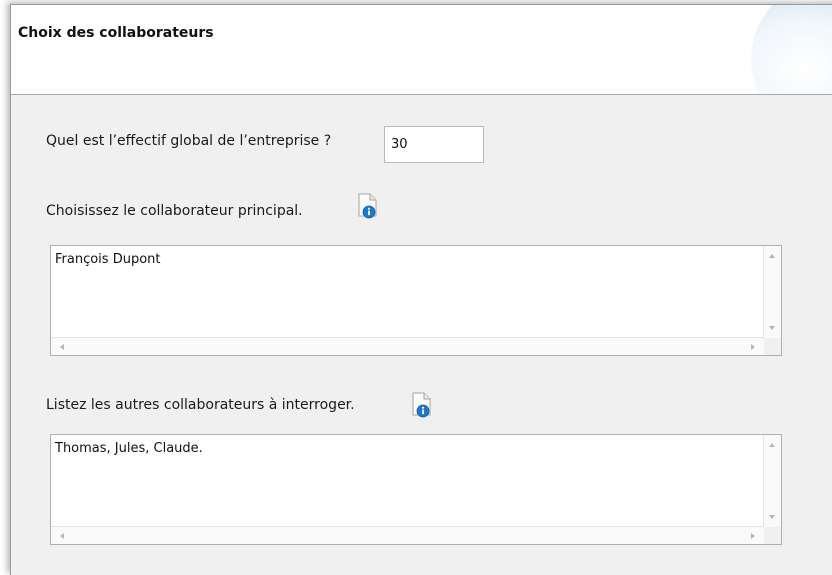 This screenshot has width=832, height=575. Describe the element at coordinates (791, 49) in the screenshot. I see `header-decoration` at that location.